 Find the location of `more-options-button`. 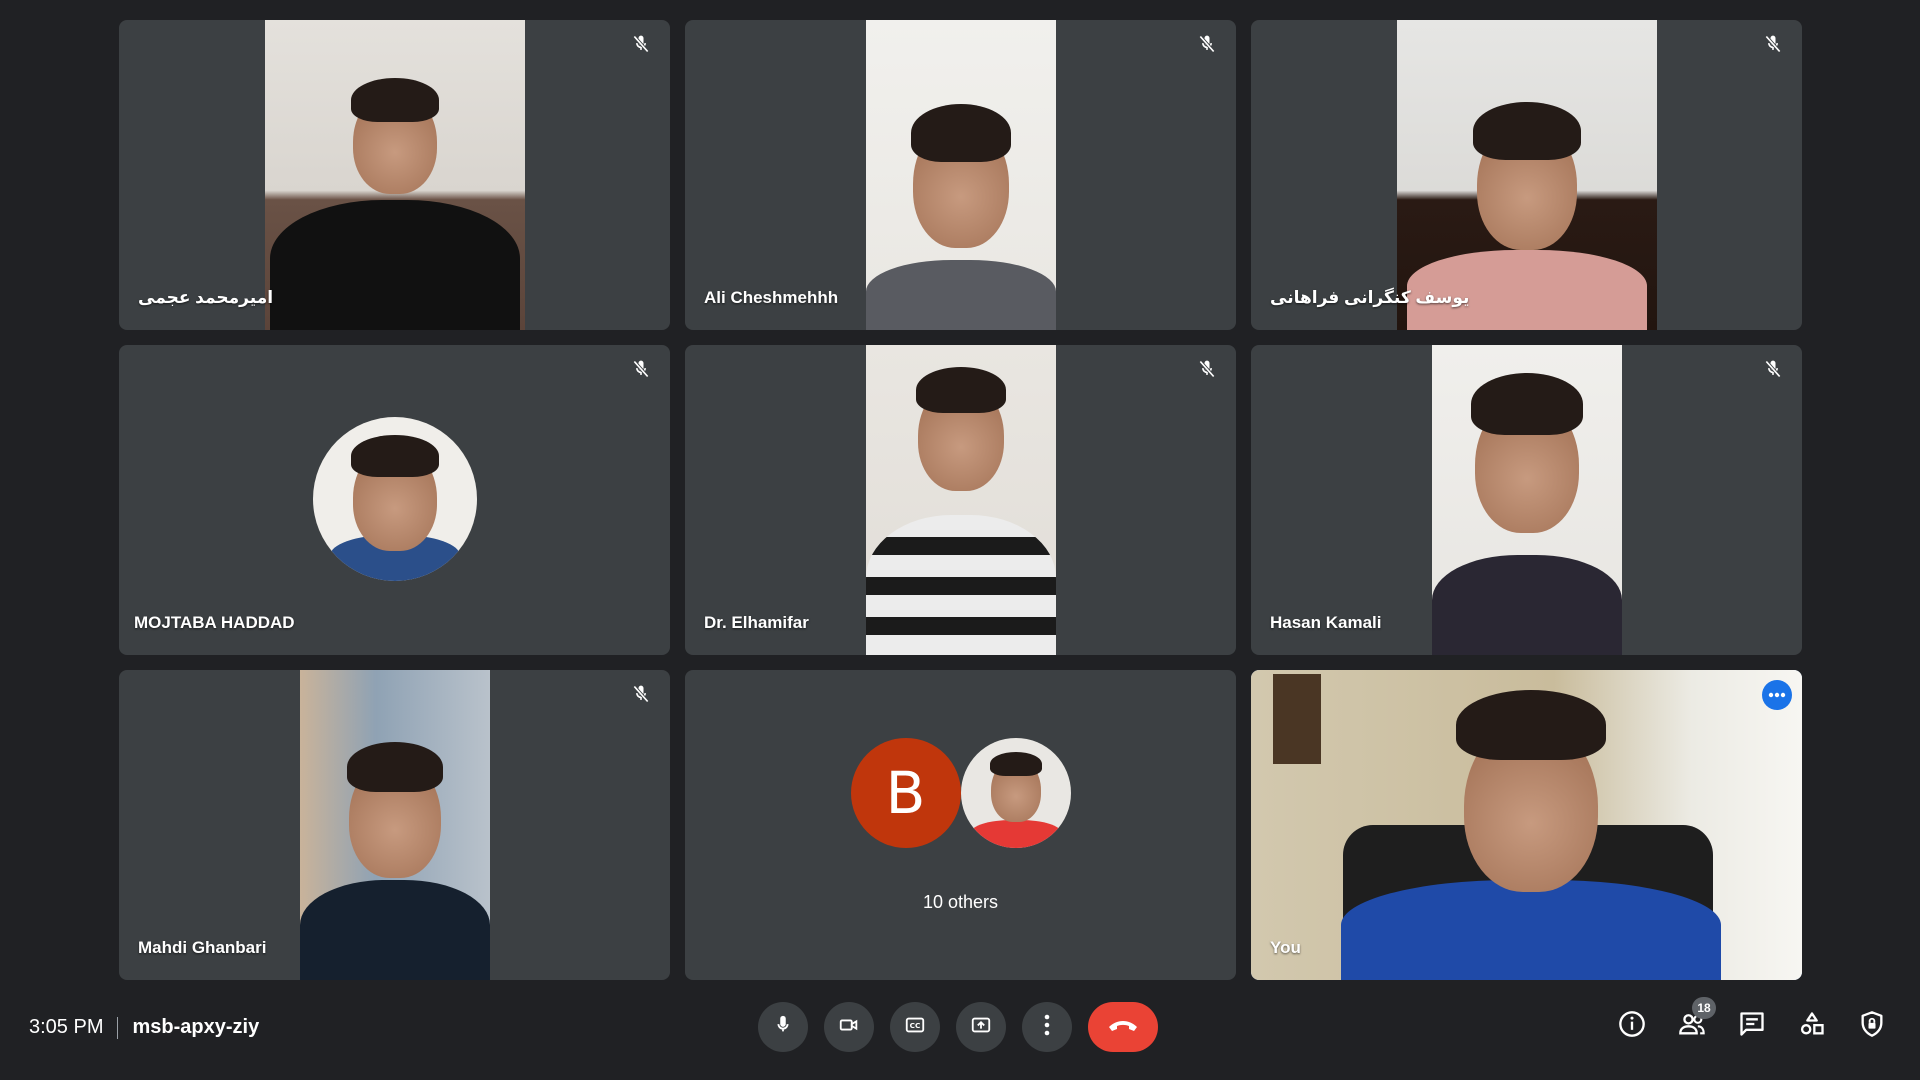

more-options-button is located at coordinates (1047, 1027).